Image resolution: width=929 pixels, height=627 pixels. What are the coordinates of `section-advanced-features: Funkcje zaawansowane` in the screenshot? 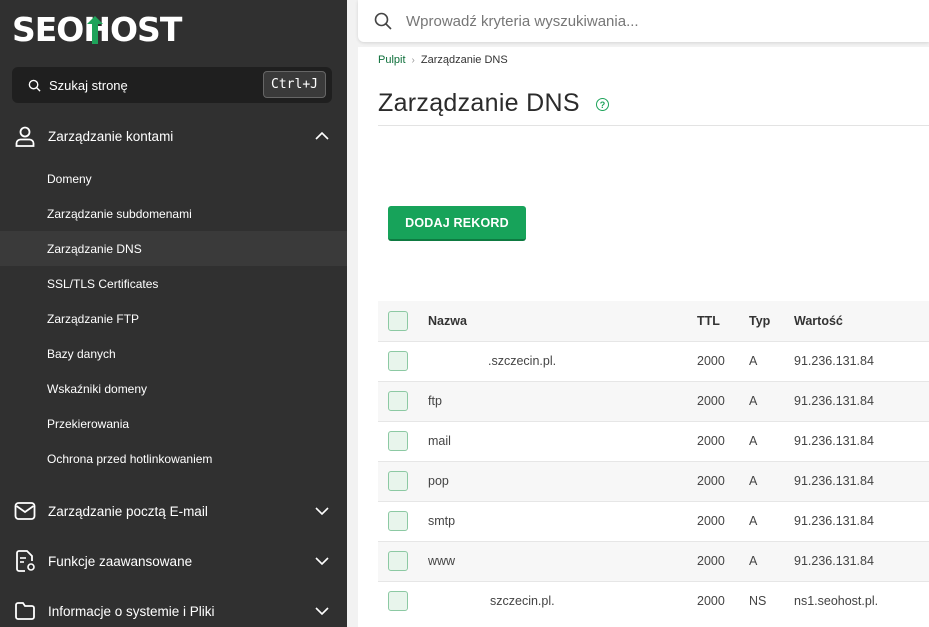 It's located at (173, 561).